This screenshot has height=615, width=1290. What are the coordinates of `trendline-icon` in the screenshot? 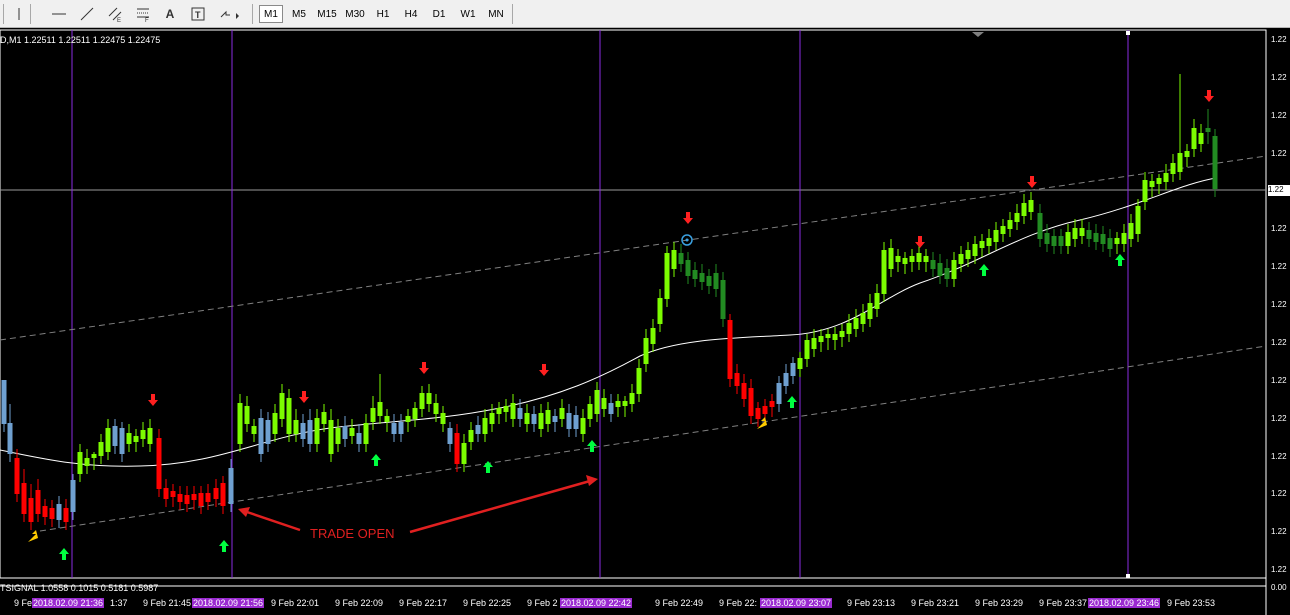 It's located at (87, 14).